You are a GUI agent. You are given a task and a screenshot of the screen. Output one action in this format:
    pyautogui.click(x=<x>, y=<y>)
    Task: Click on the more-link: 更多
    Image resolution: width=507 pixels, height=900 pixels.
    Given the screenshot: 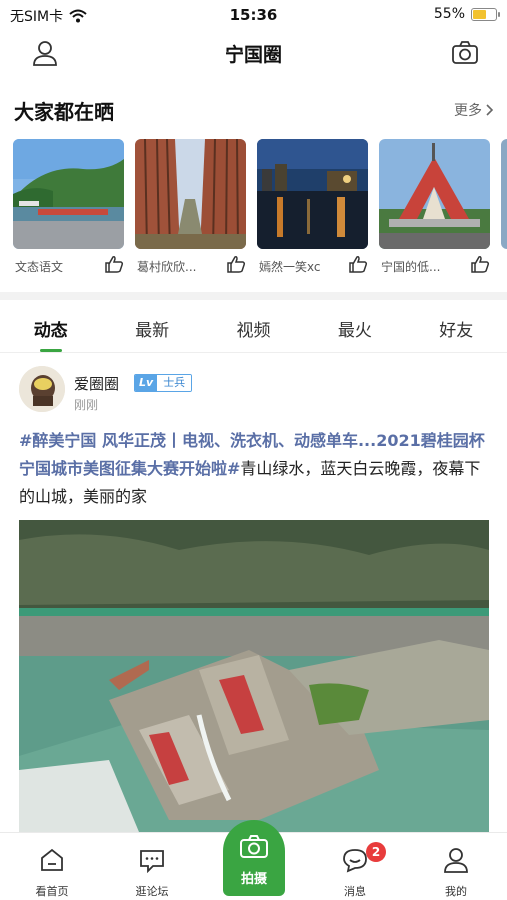 What is the action you would take?
    pyautogui.click(x=474, y=110)
    